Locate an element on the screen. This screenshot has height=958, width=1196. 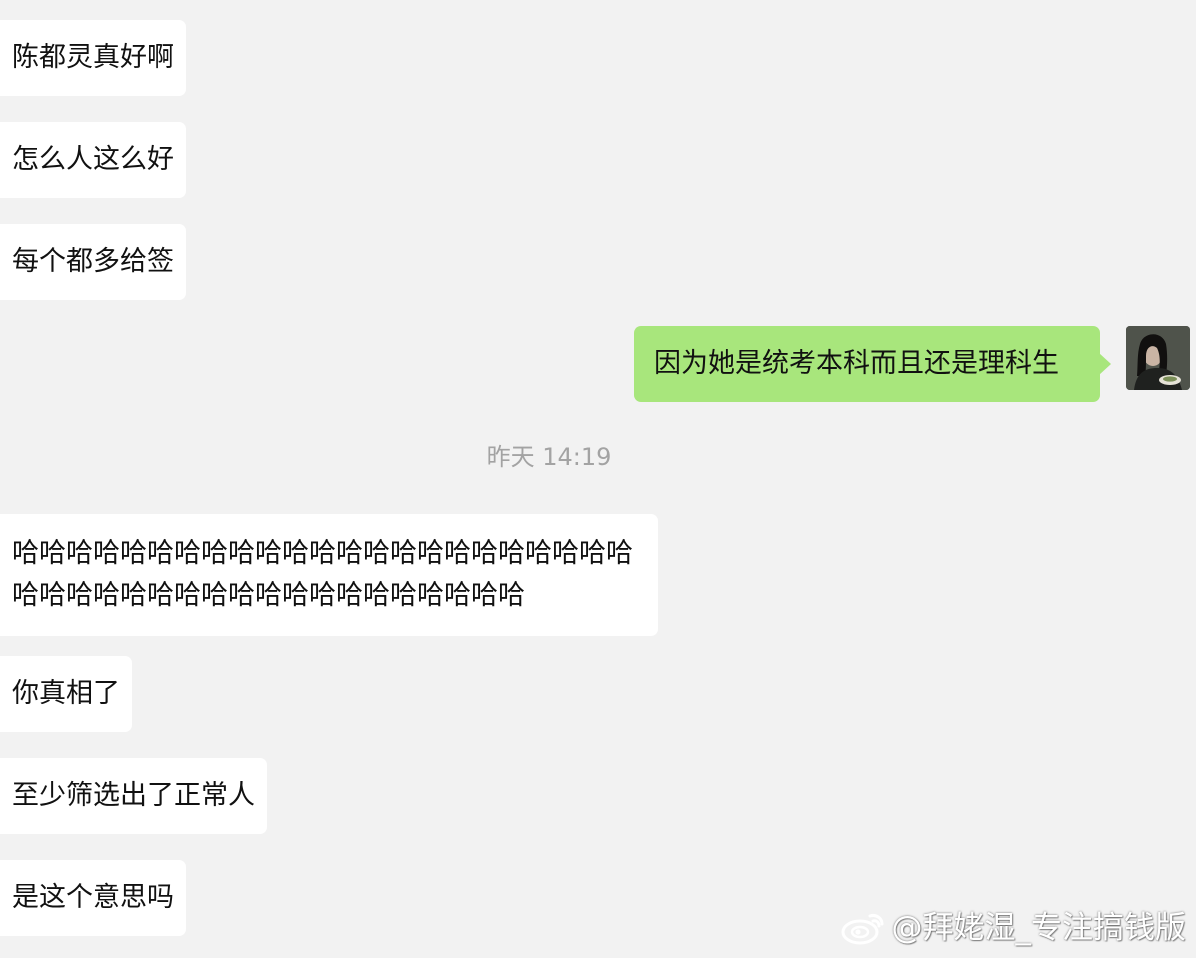
timestamp: 昨天 14:19 is located at coordinates (549, 457).